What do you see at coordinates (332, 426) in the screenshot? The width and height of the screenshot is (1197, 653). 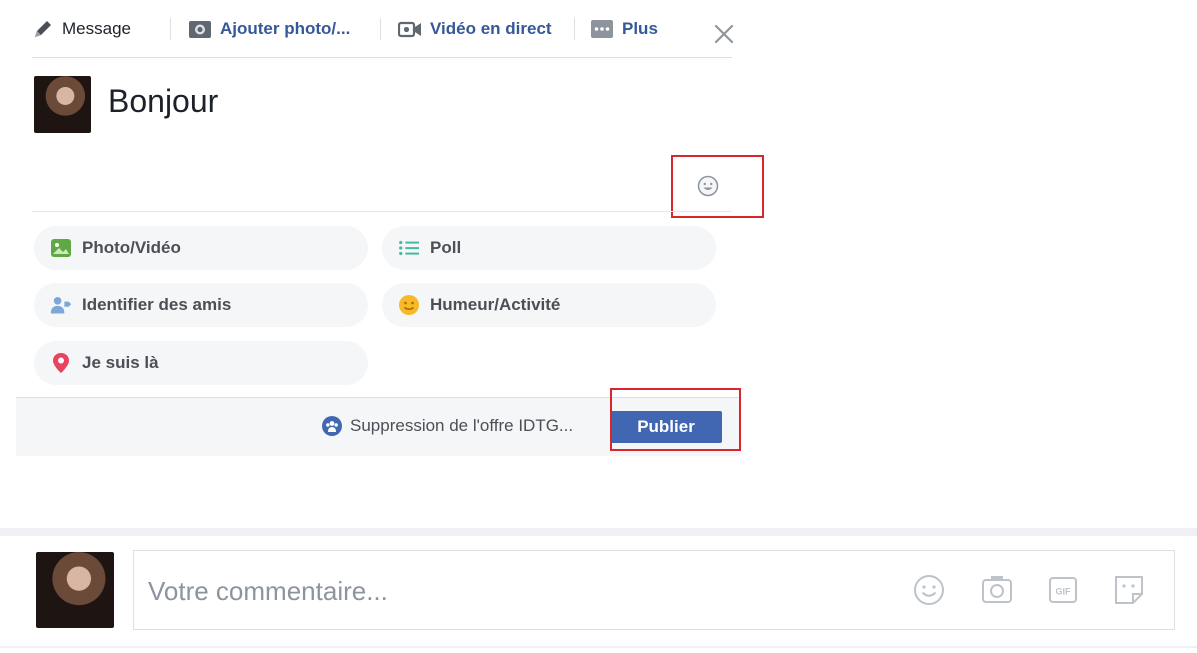 I see `group-icon` at bounding box center [332, 426].